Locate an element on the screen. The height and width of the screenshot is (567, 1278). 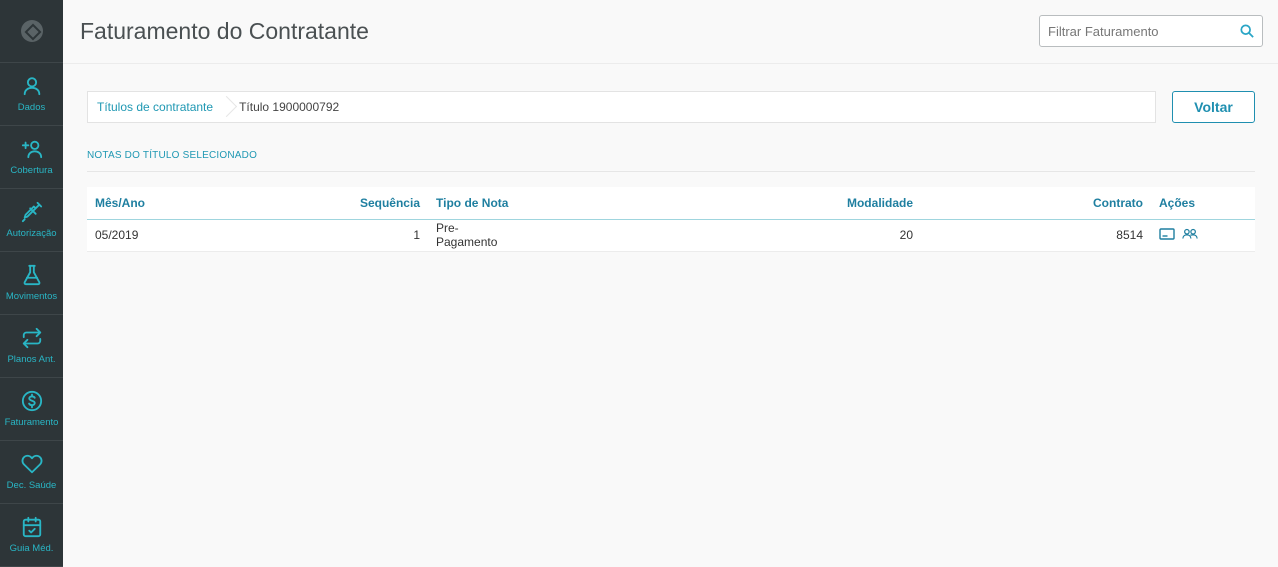
column-header-contrato: Contrato is located at coordinates (1028, 203).